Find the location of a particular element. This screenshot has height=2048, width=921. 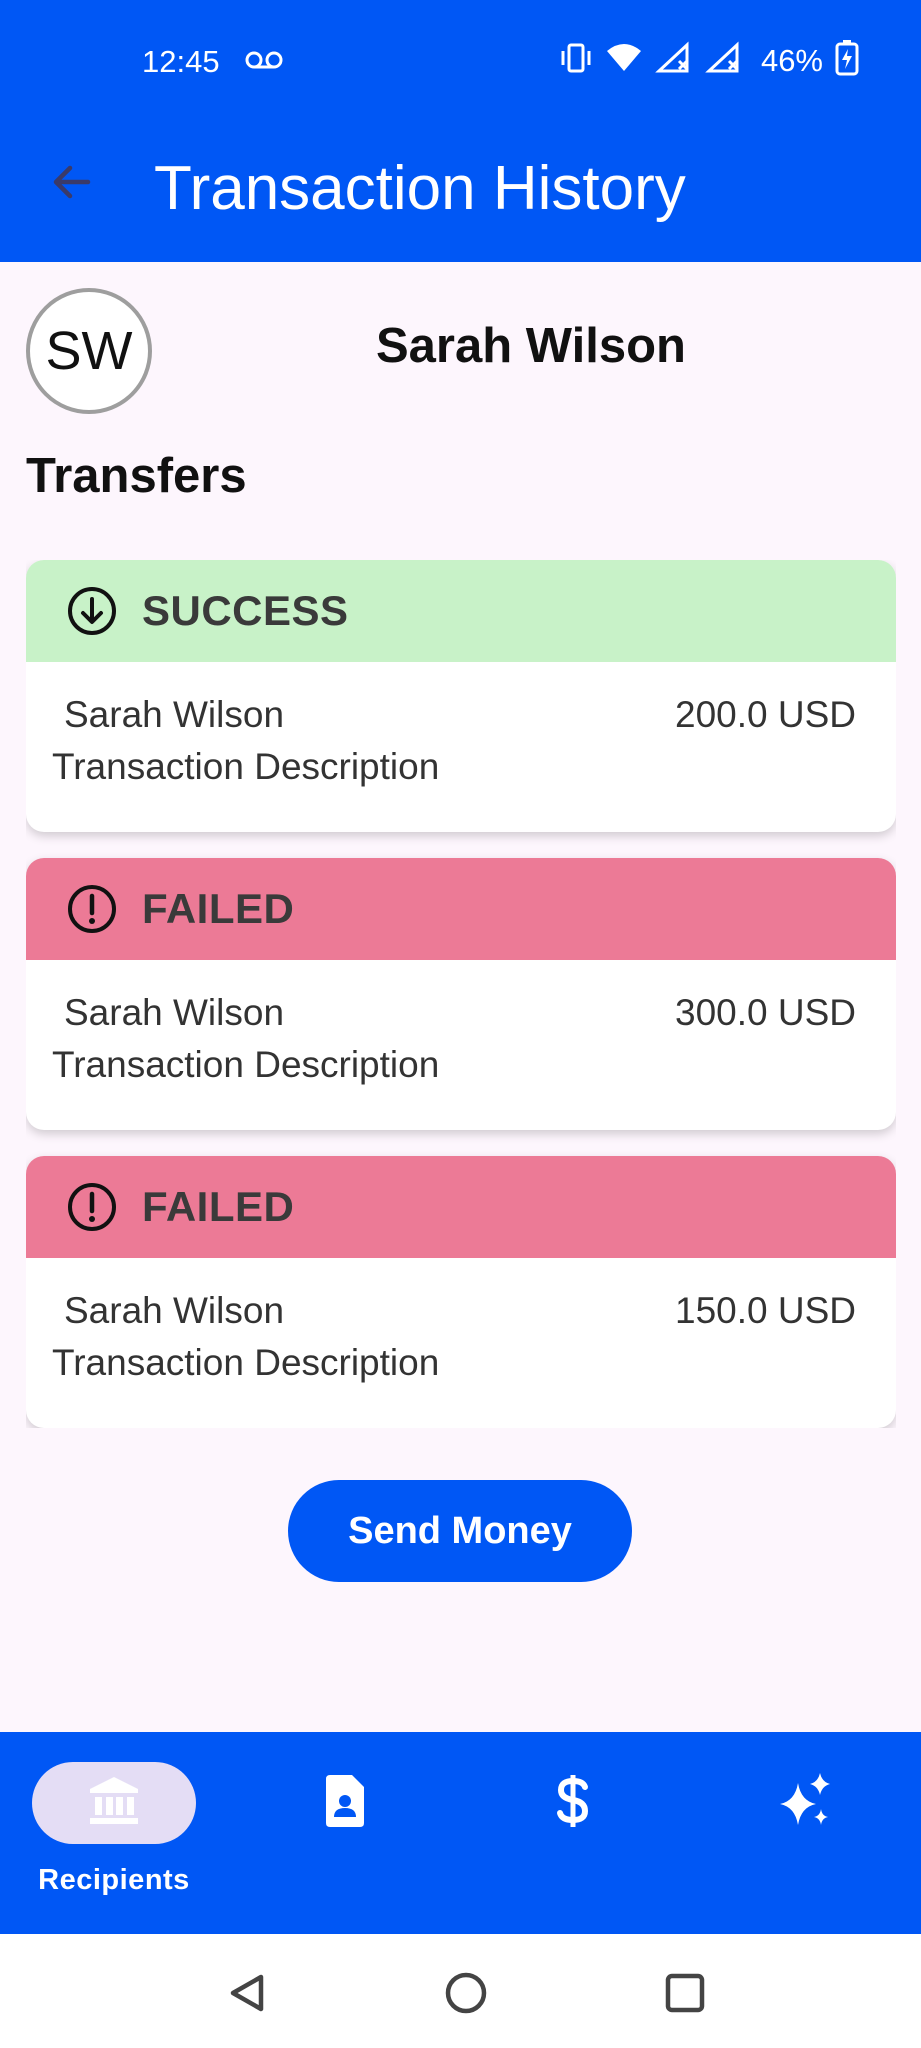

nav-home-icon is located at coordinates (466, 1993).